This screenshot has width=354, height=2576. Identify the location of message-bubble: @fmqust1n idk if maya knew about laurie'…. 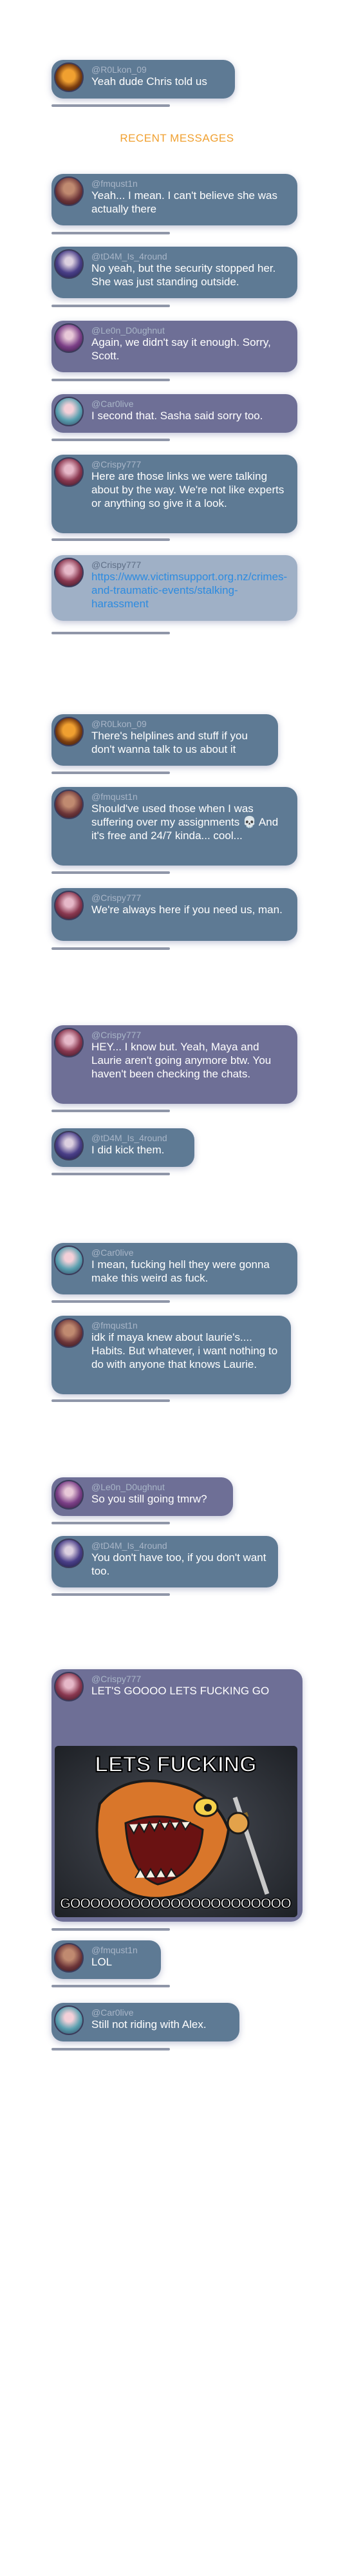
(171, 1355).